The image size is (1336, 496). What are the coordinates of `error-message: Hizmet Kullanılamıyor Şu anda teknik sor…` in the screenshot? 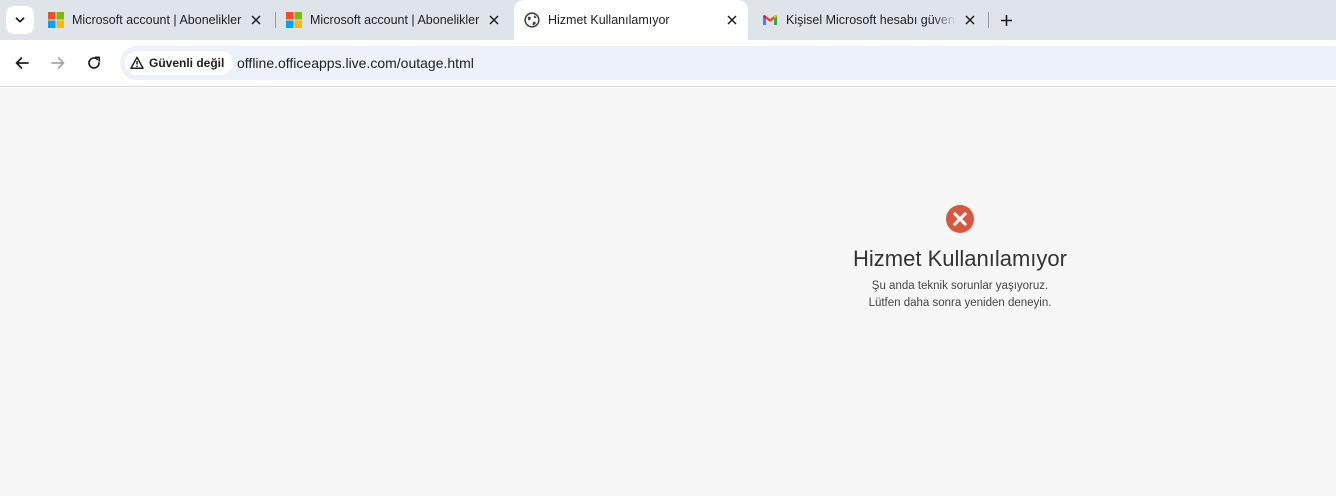 It's located at (960, 258).